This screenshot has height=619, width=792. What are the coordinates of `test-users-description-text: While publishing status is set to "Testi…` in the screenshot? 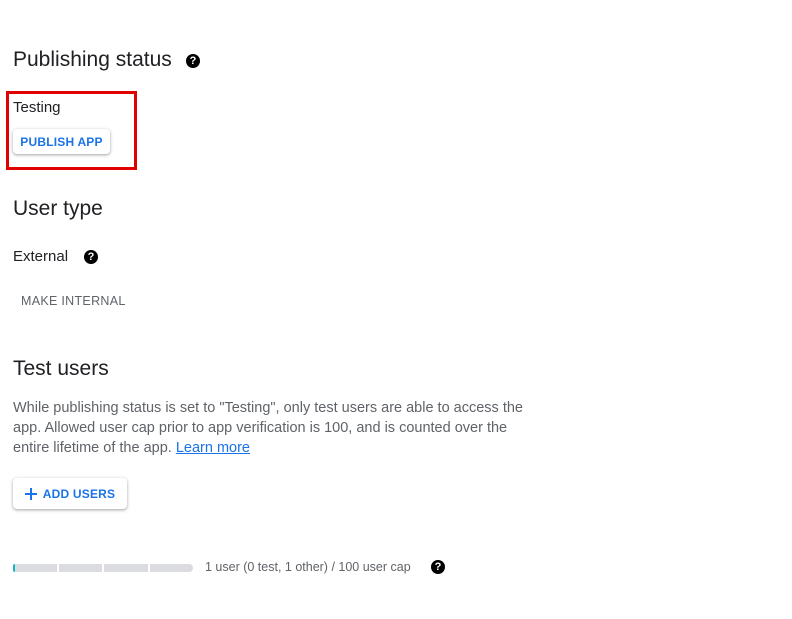 It's located at (268, 428).